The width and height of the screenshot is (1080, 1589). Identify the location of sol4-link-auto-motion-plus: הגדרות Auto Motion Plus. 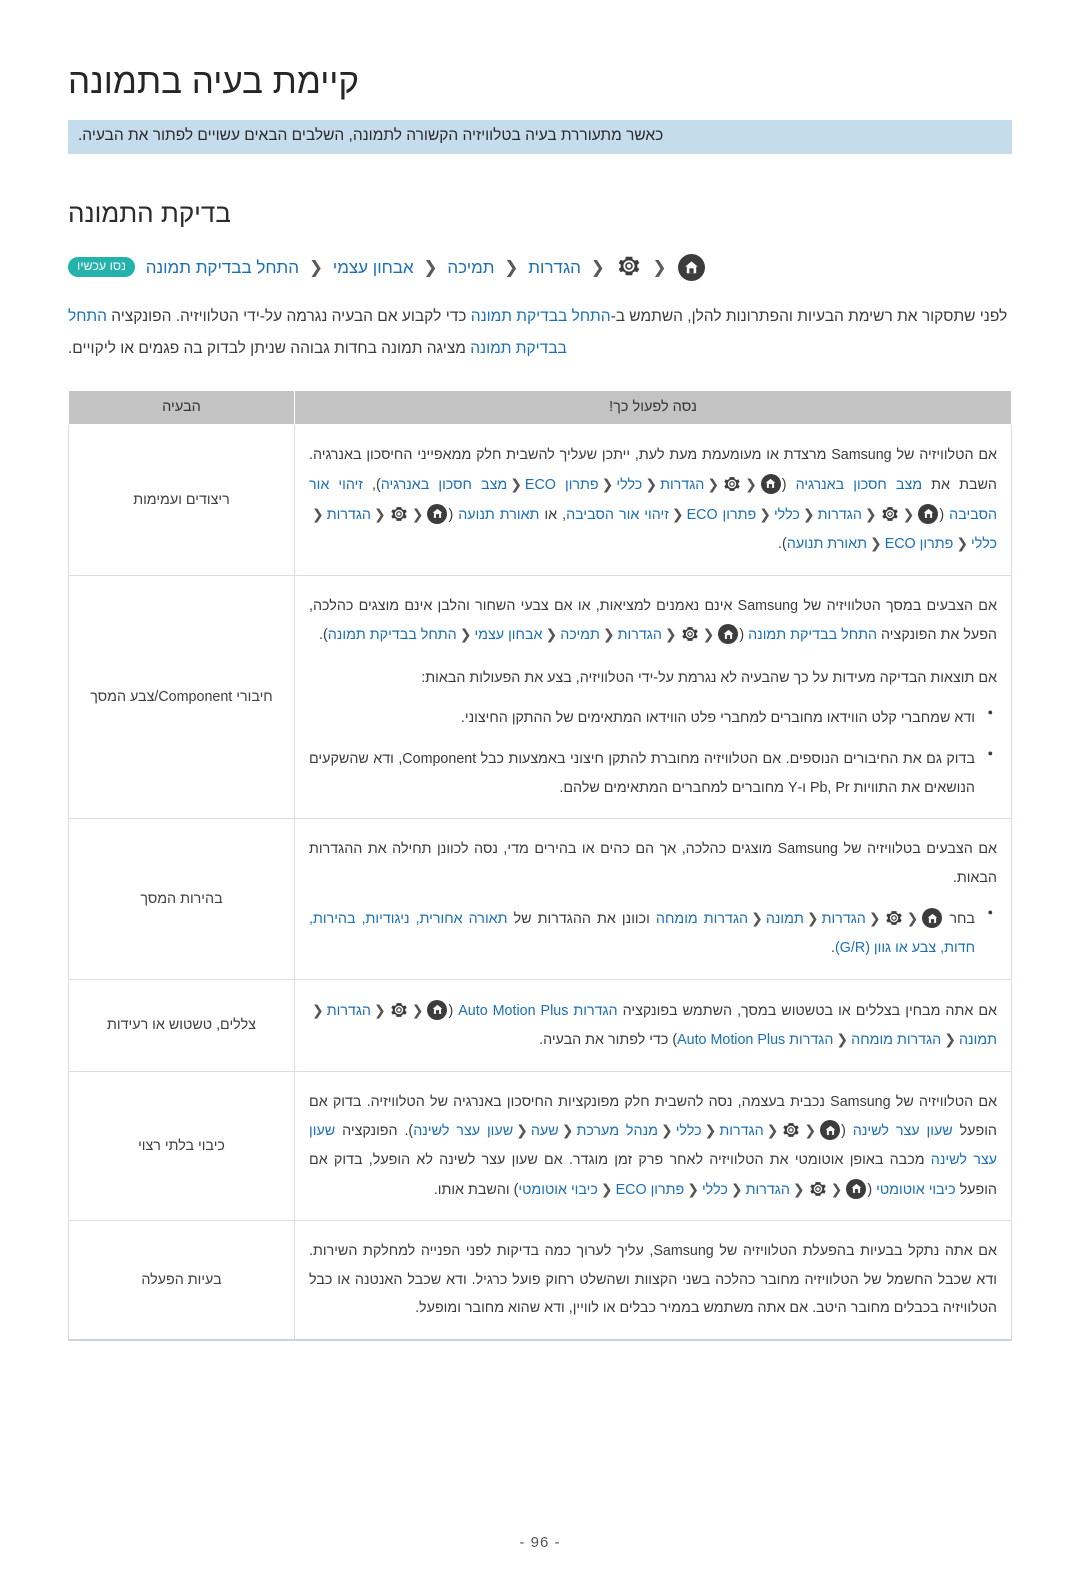
(537, 1011).